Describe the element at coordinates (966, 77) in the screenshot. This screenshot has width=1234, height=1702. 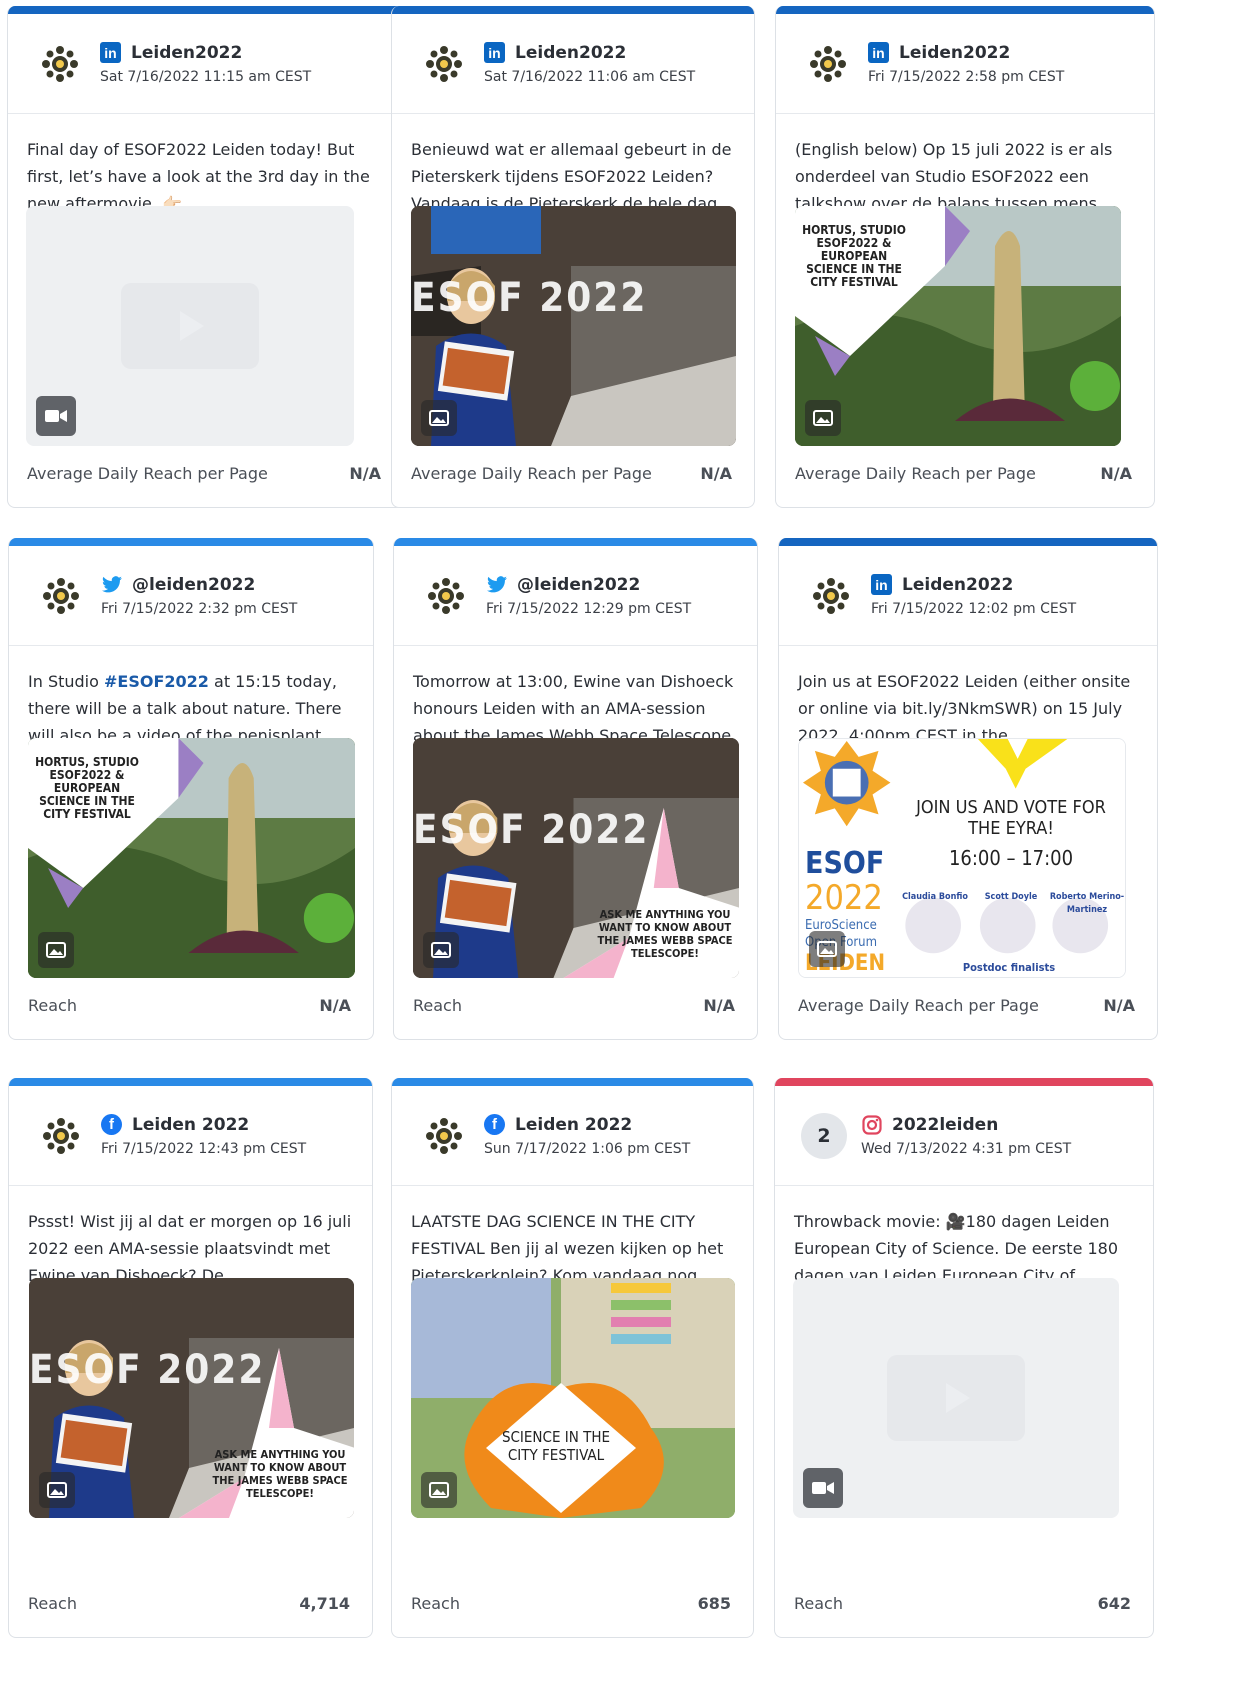
I see `post-date: Fri 7/15/2022 2:58 pm CEST` at that location.